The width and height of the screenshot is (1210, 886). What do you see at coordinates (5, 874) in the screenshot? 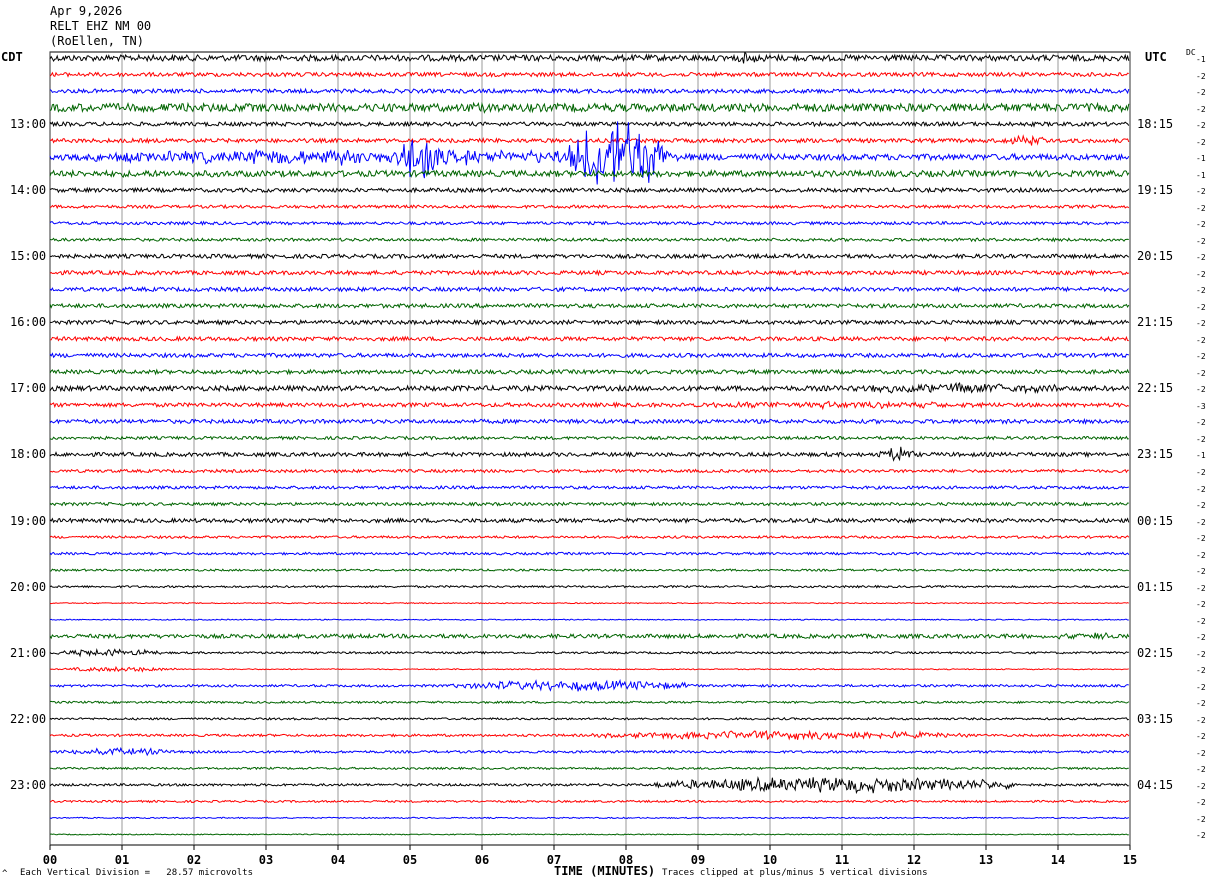
I see `corner-mark: ^` at bounding box center [5, 874].